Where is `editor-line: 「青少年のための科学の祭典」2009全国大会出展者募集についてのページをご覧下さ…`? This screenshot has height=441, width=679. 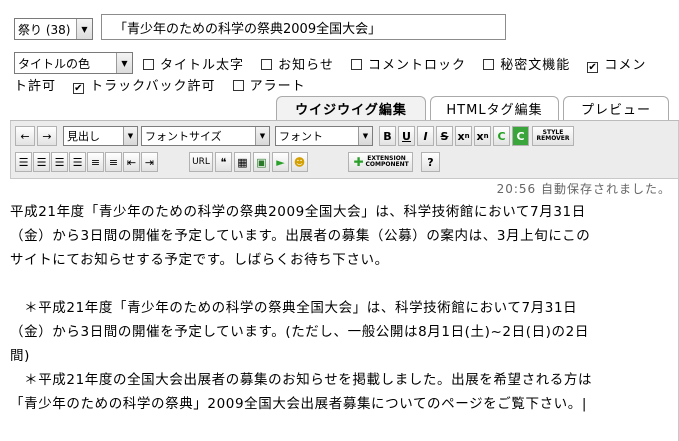 editor-line: 「青少年のための科学の祭典」2009全国大会出展者募集についてのページをご覧下さ… is located at coordinates (299, 404).